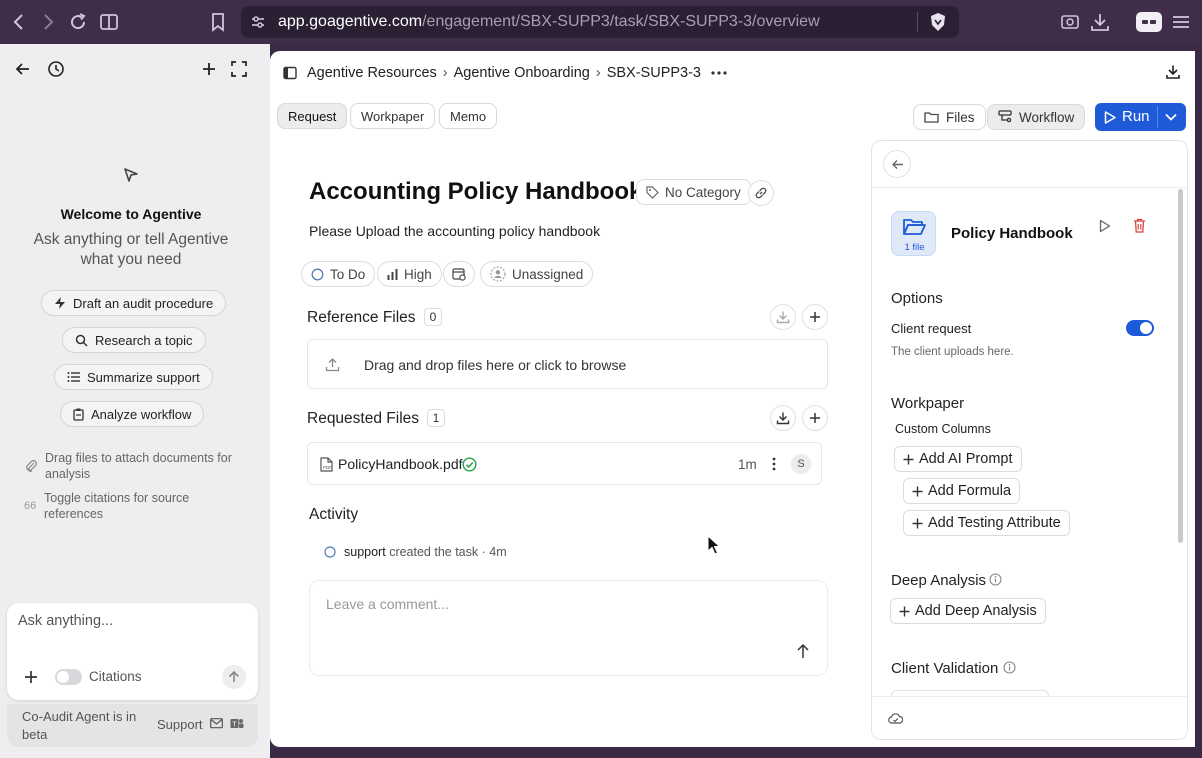 The width and height of the screenshot is (1202, 758). I want to click on copy-link-button, so click(761, 193).